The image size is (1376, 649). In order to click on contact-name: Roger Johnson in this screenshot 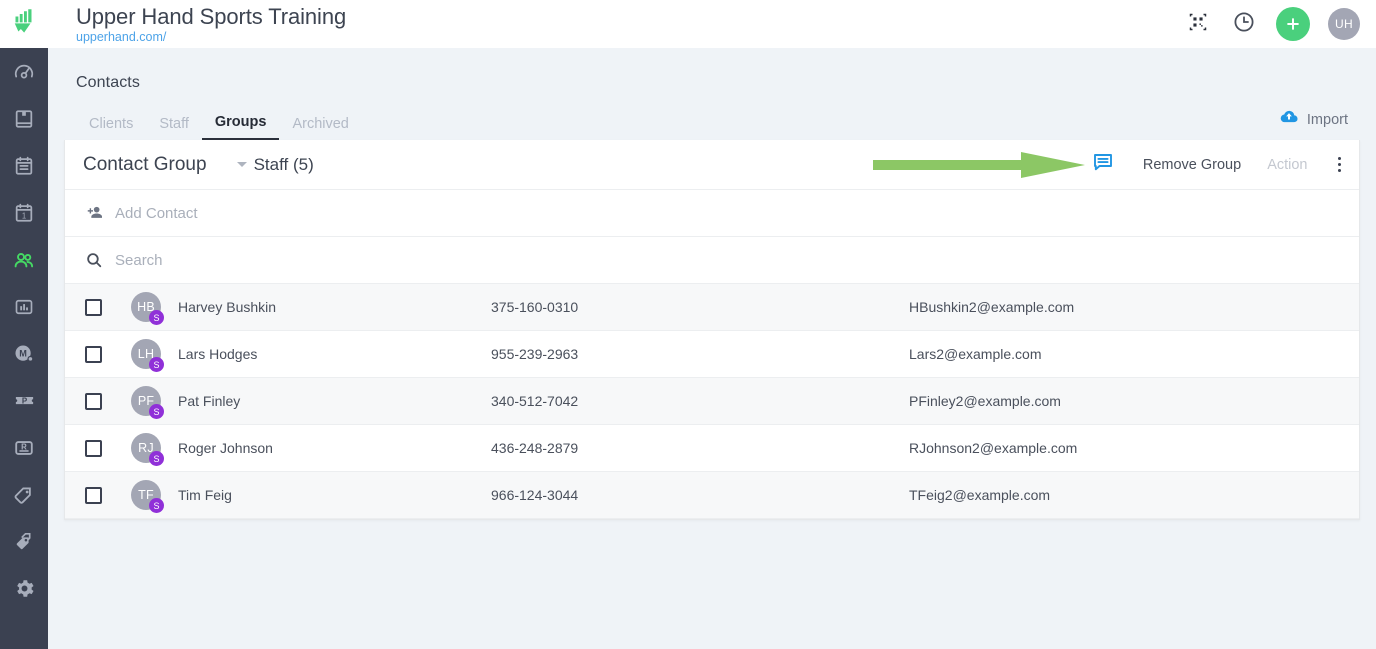, I will do `click(225, 448)`.